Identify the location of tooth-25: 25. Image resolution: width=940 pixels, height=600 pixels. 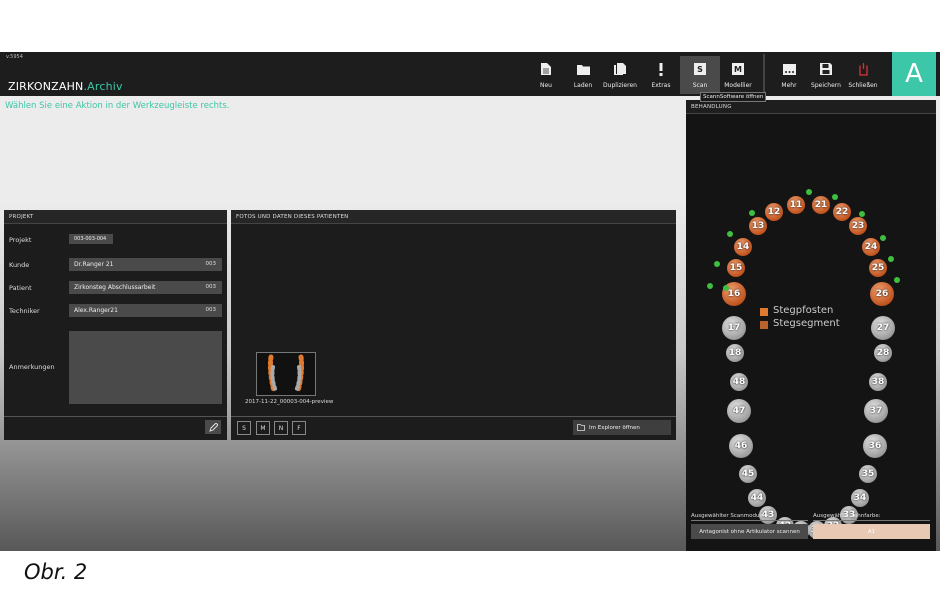
(878, 268).